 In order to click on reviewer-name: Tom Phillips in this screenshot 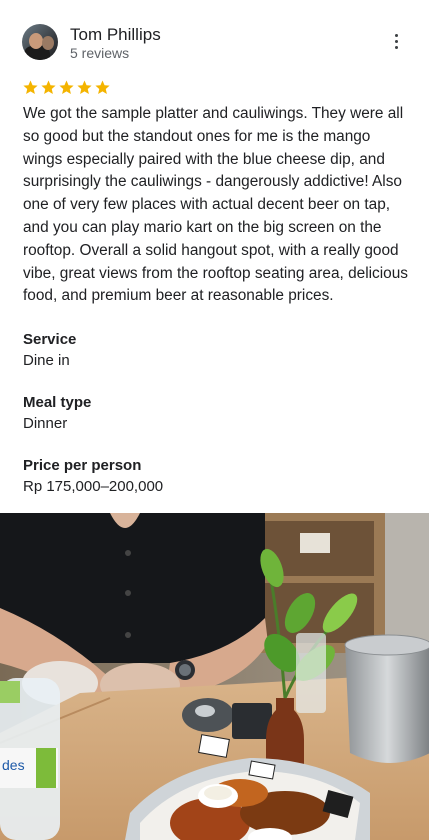, I will do `click(115, 35)`.